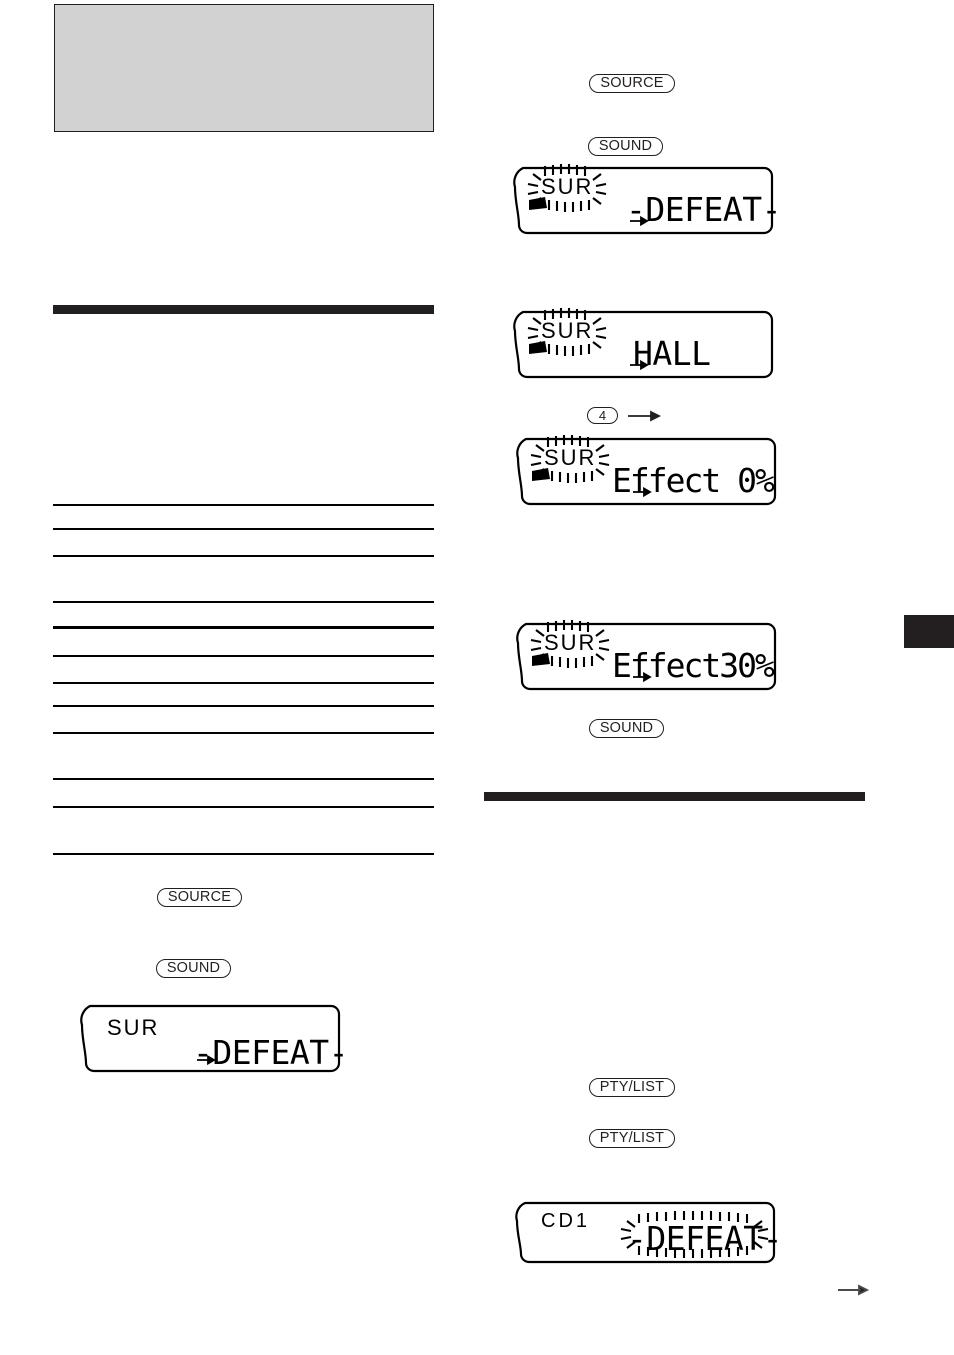 The image size is (954, 1355). I want to click on step-arrow-icon, so click(645, 418).